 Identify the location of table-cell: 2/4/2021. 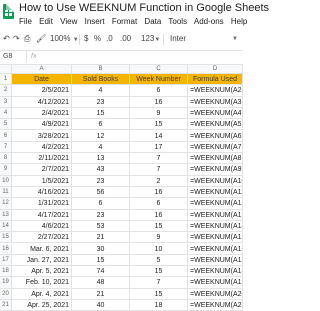
(42, 113).